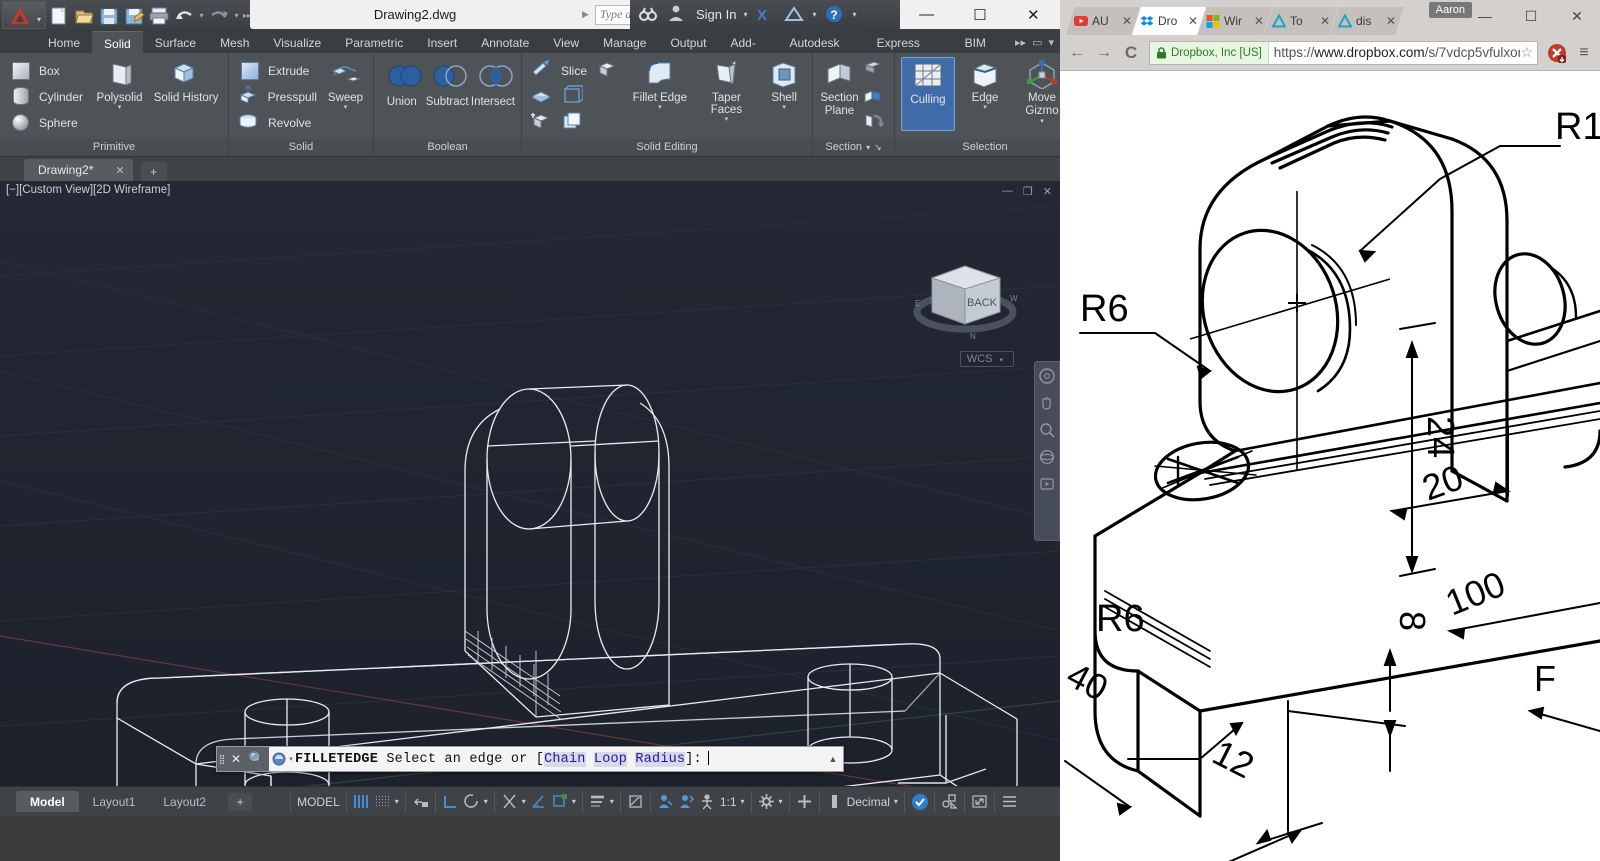  What do you see at coordinates (1020, 42) in the screenshot?
I see `ribbon-overflow-icon: ▸▸` at bounding box center [1020, 42].